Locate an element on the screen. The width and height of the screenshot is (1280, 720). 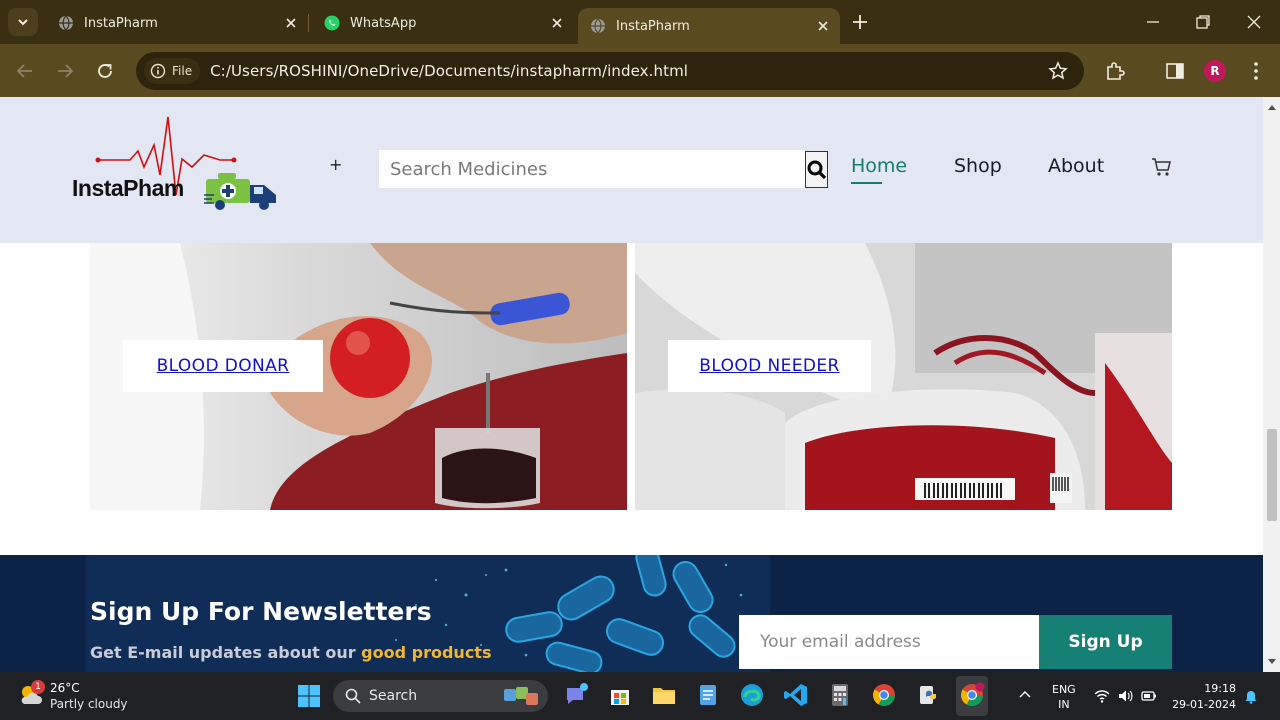
newsletter-title: Sign Up For Newsletters is located at coordinates (261, 611).